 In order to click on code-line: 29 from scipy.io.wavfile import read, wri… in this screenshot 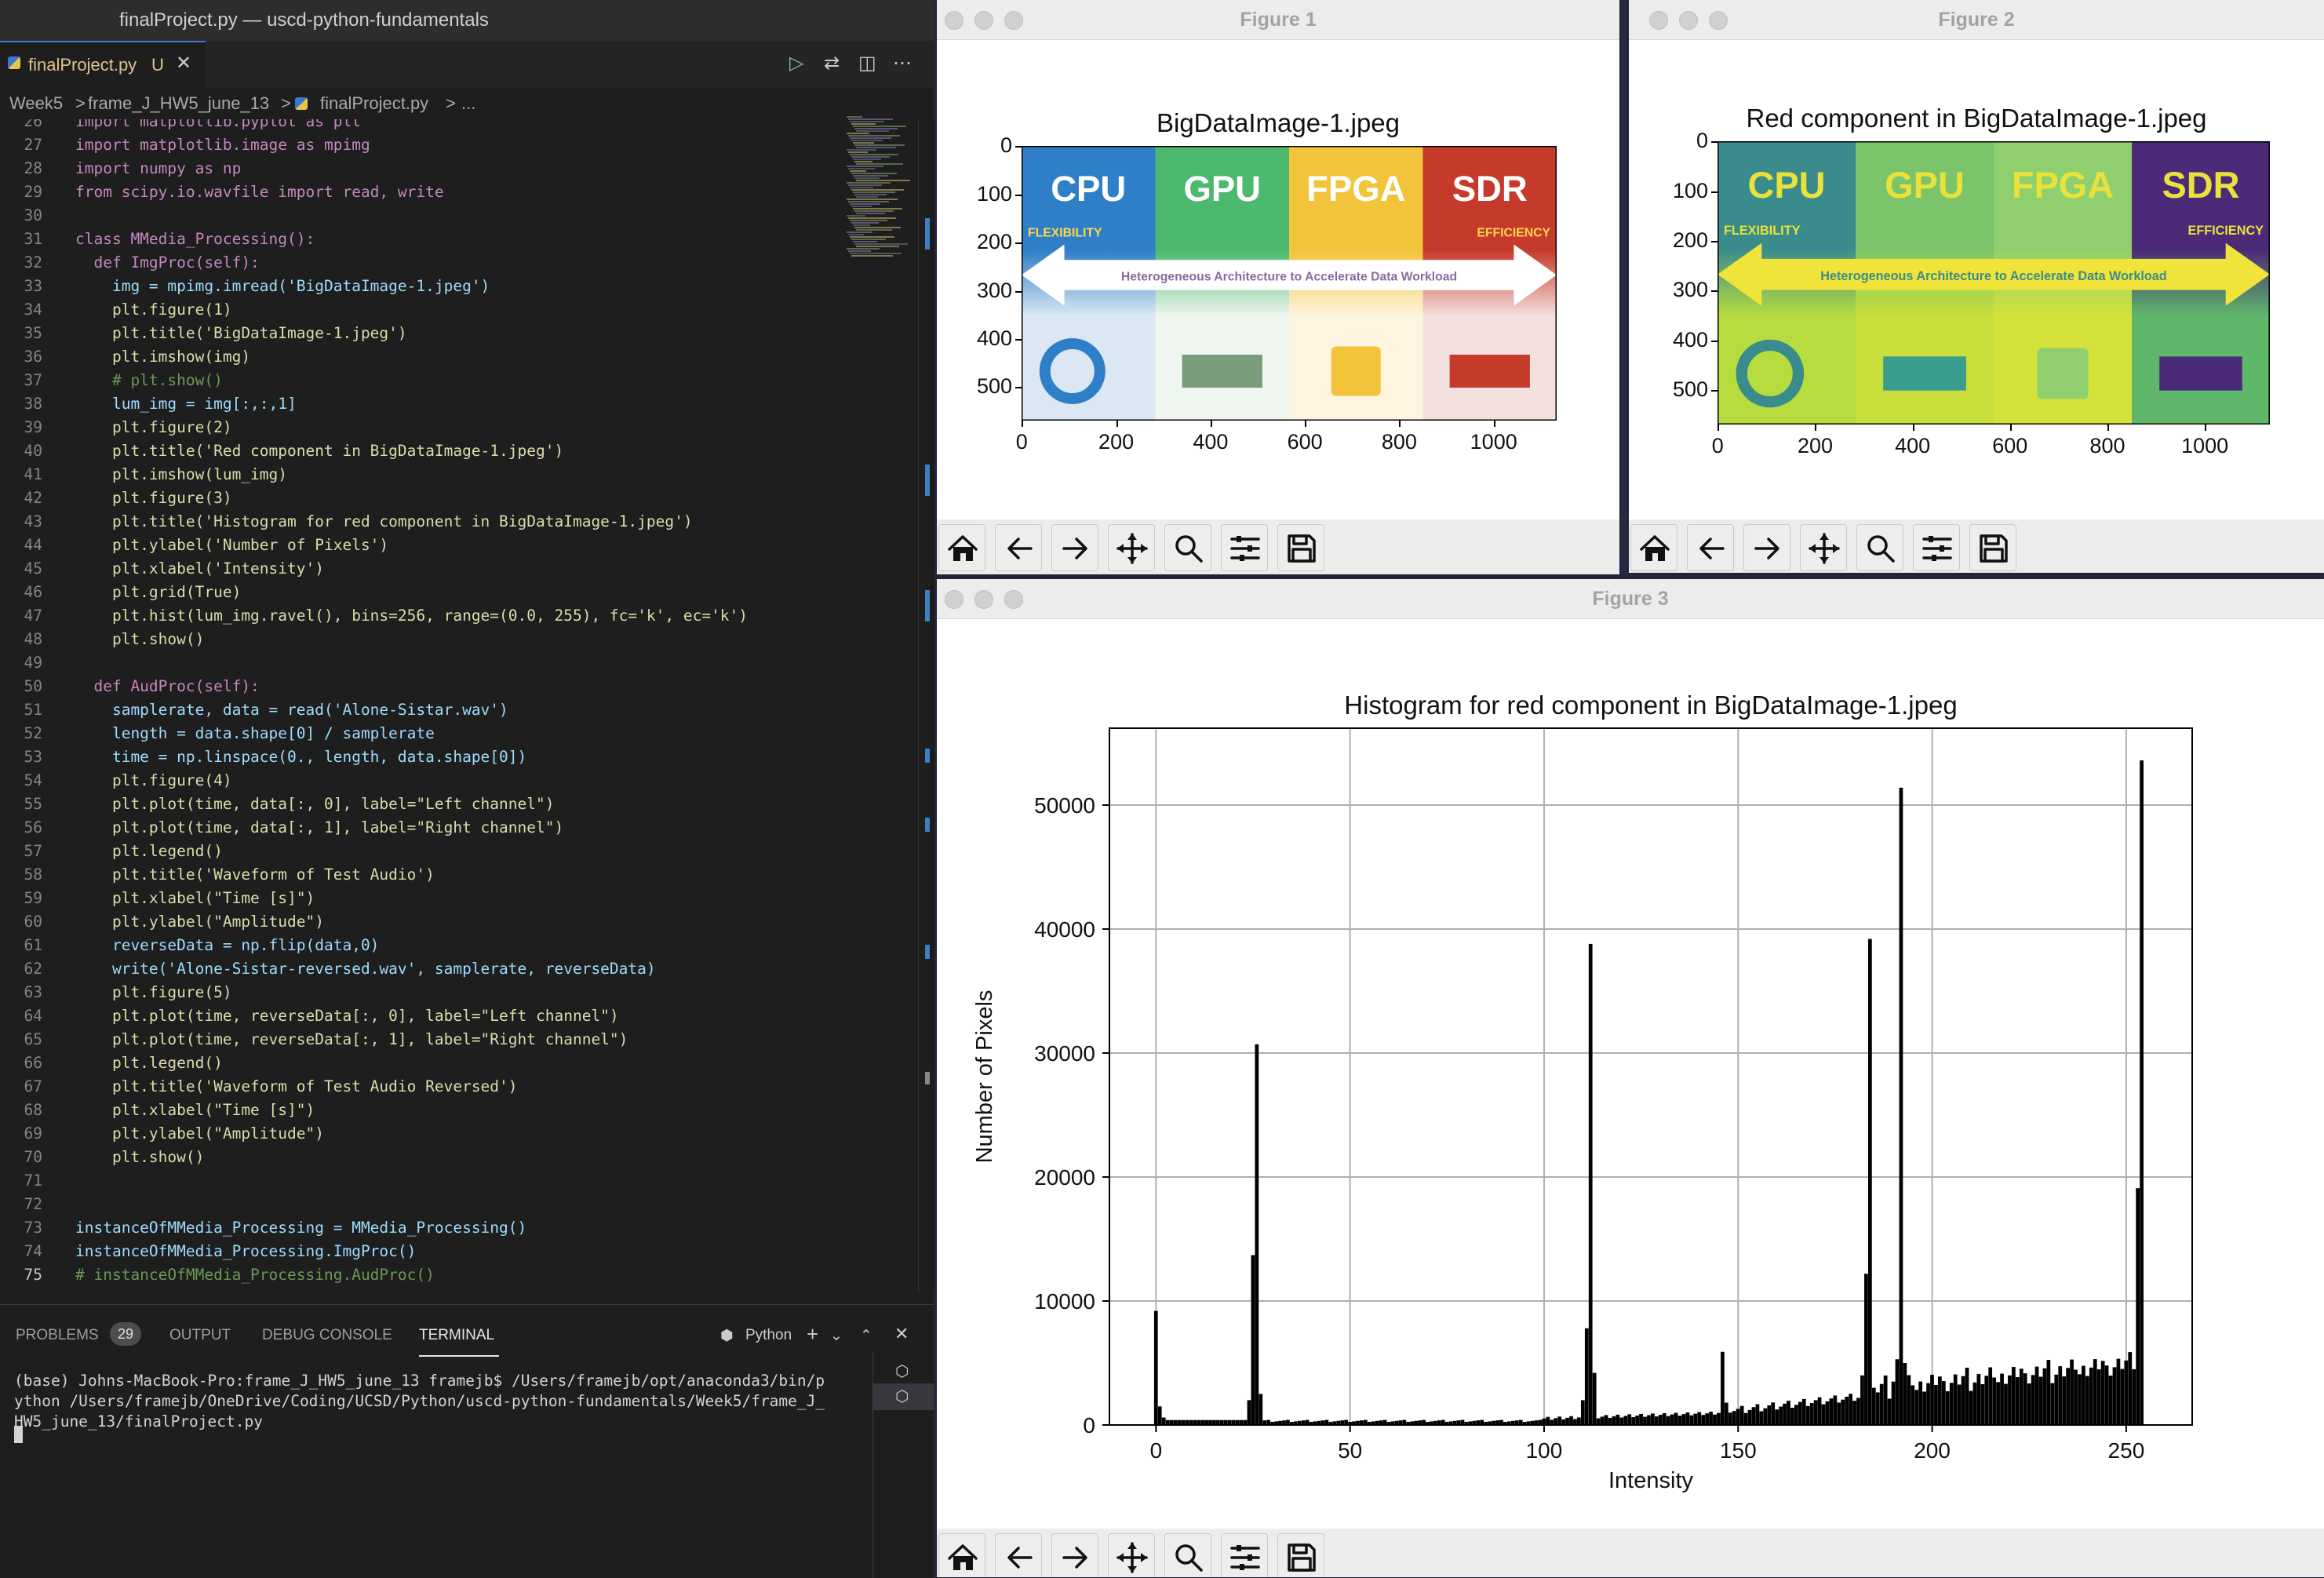, I will do `click(420, 192)`.